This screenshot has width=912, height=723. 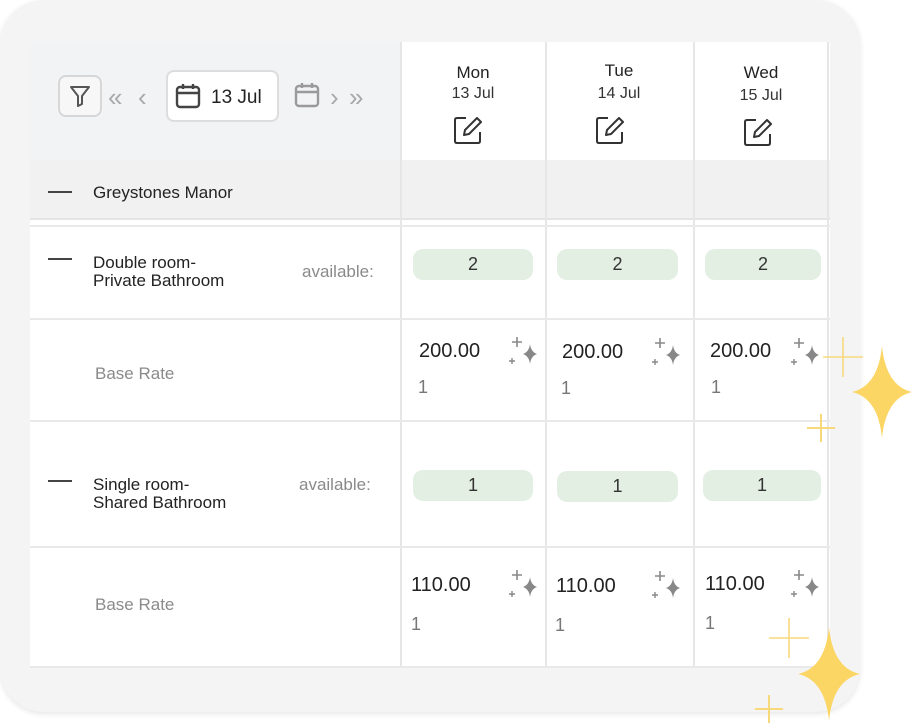 I want to click on day-date: 14 Jul, so click(x=619, y=93).